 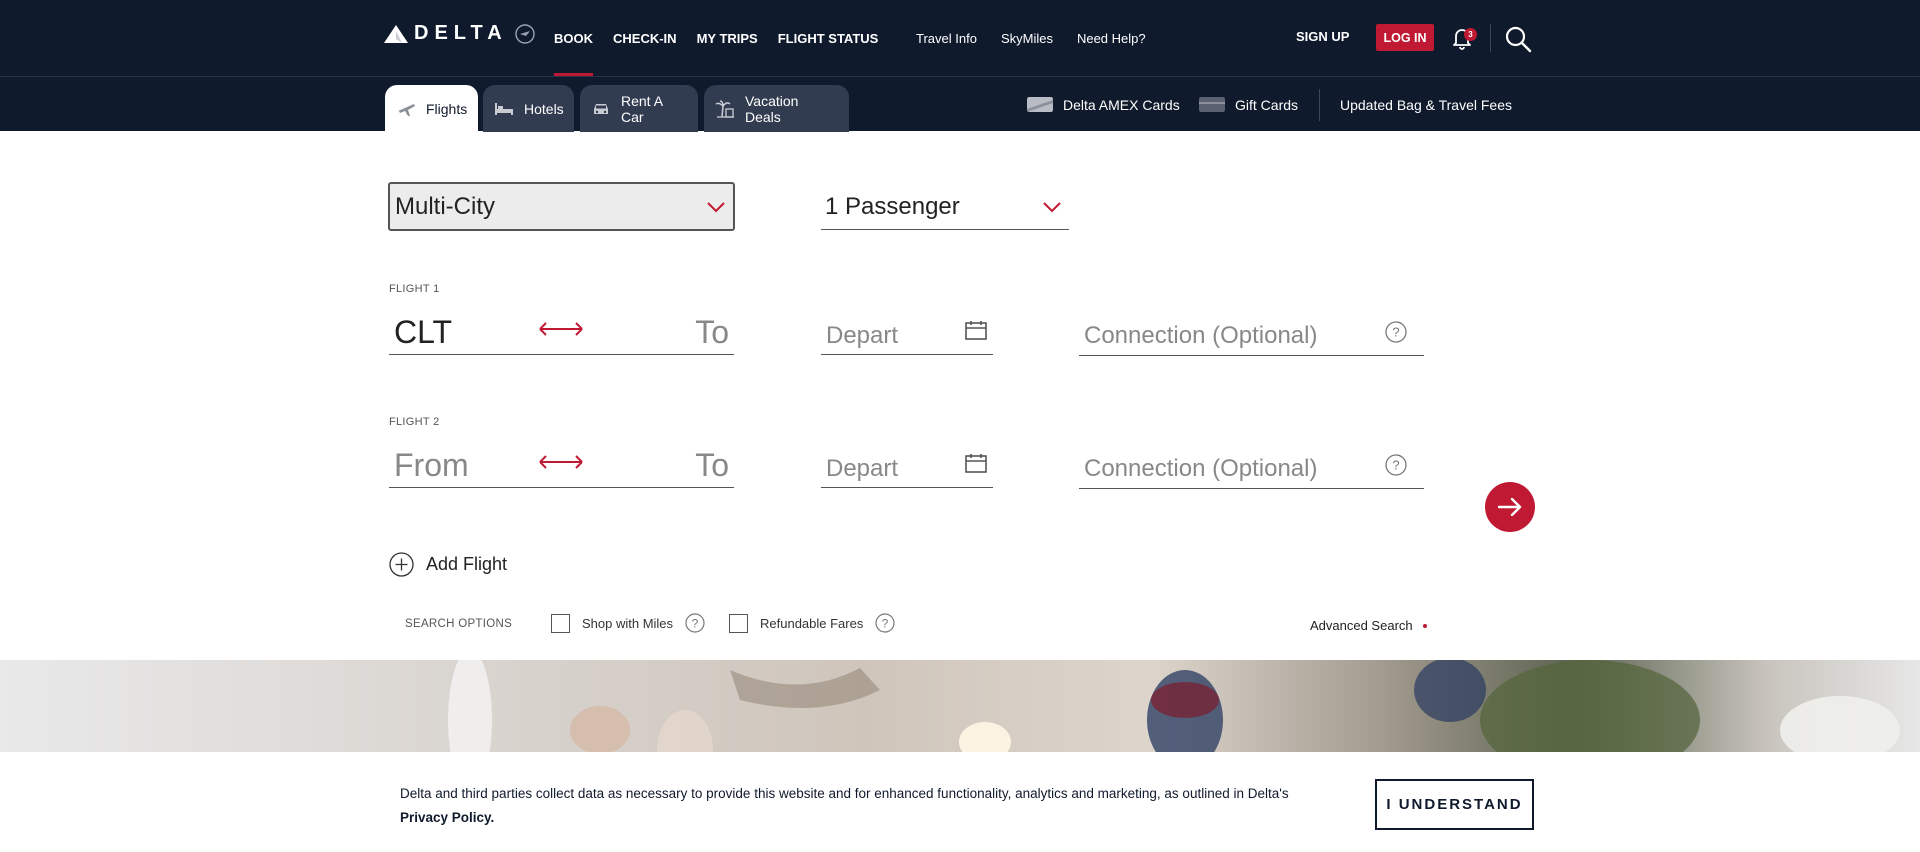 I want to click on refundable-fares-option: Refundable Fares ?, so click(x=812, y=623).